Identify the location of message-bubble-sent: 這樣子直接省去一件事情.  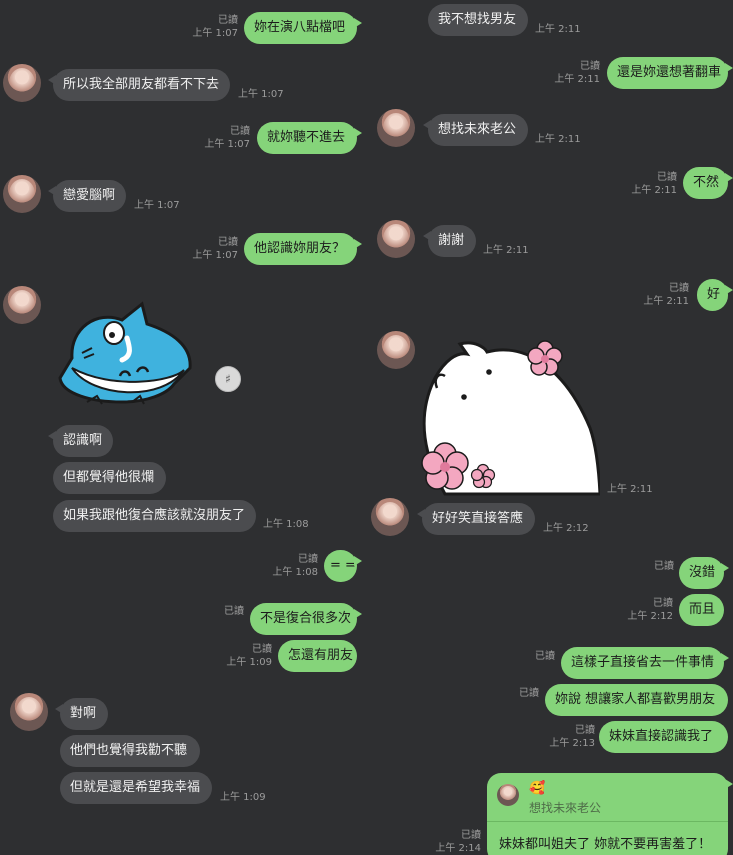
(645, 663).